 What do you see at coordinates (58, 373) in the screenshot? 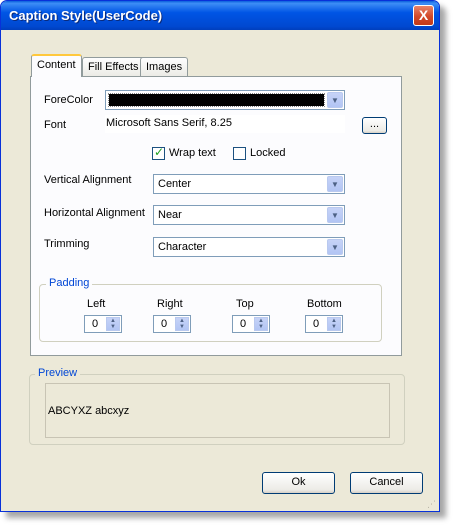
I see `preview-group-title: Preview` at bounding box center [58, 373].